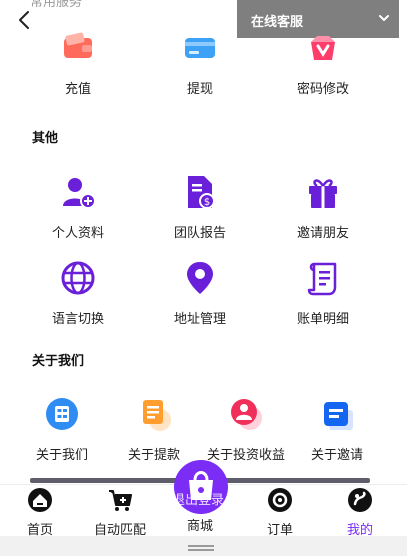 Image resolution: width=407 pixels, height=556 pixels. I want to click on other-label: 账单明细, so click(322, 319).